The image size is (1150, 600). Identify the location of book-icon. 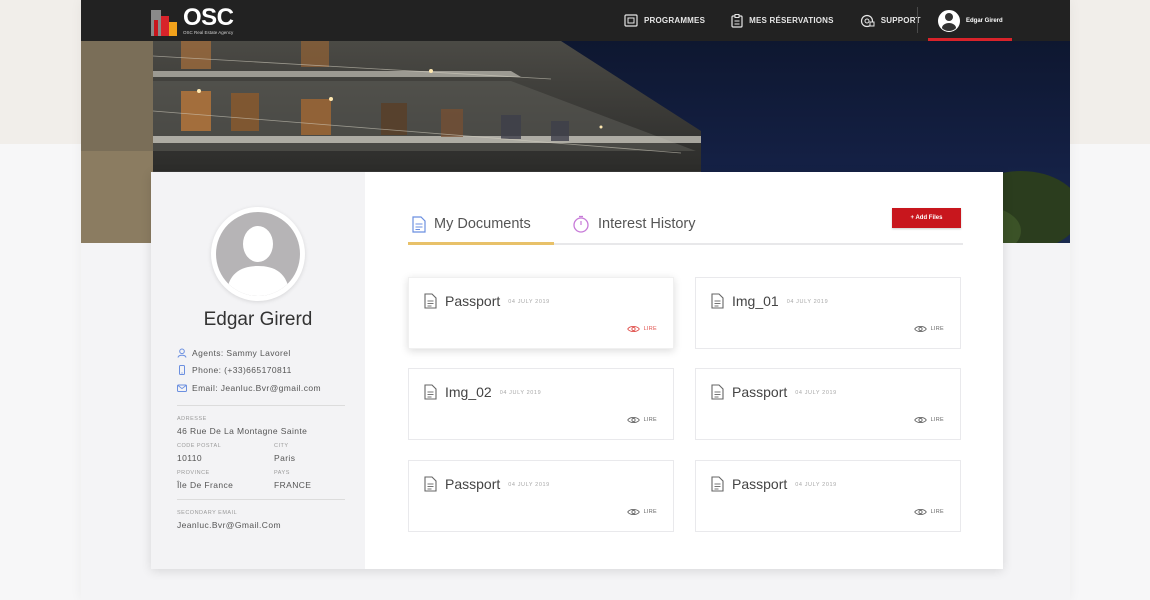
(631, 20).